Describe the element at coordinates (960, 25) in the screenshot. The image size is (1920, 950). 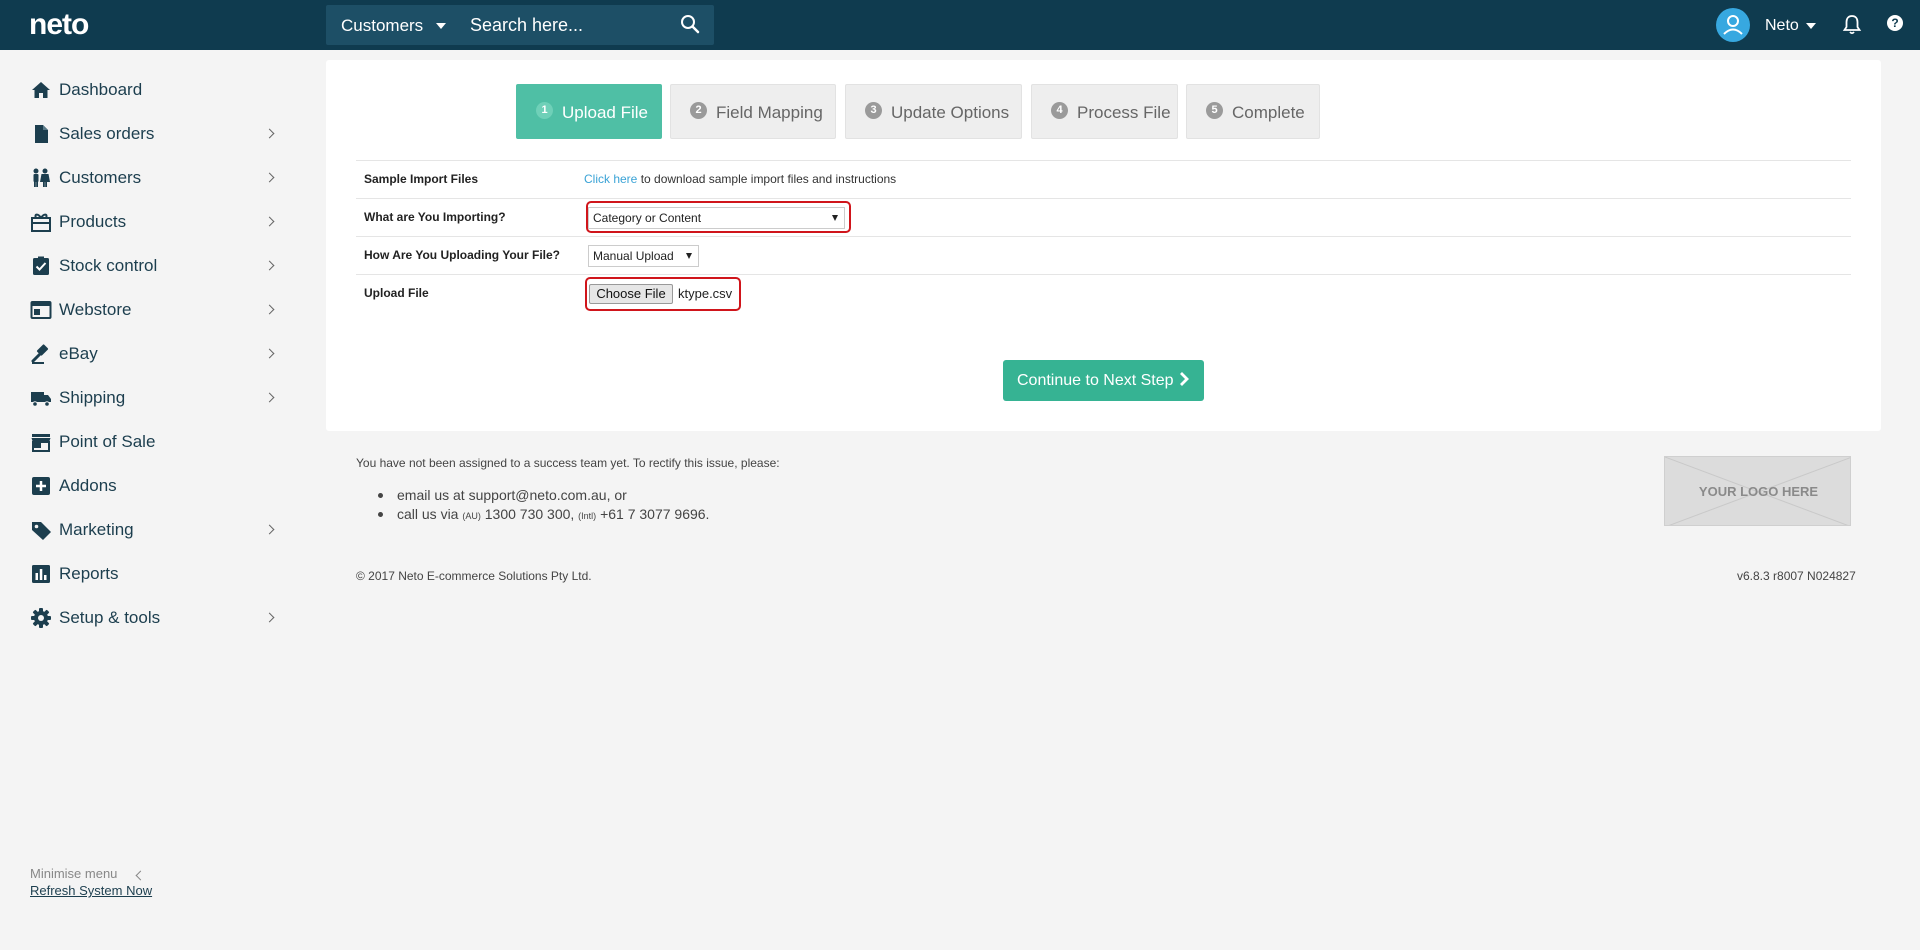
I see `top-bar: neto Customers Neto ?` at that location.